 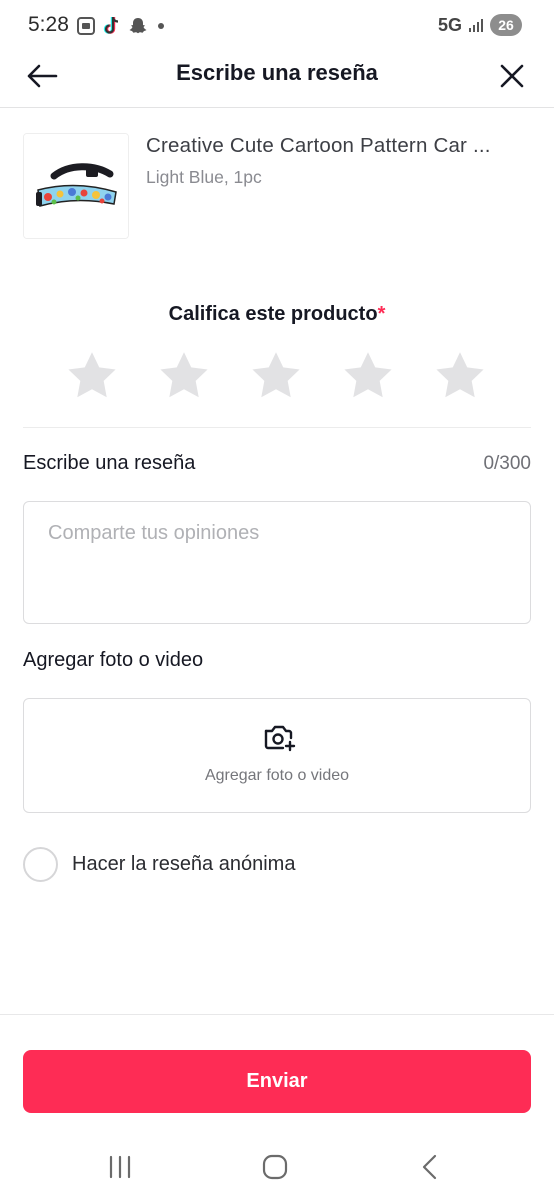 I want to click on battery-icon: 26, so click(x=506, y=25).